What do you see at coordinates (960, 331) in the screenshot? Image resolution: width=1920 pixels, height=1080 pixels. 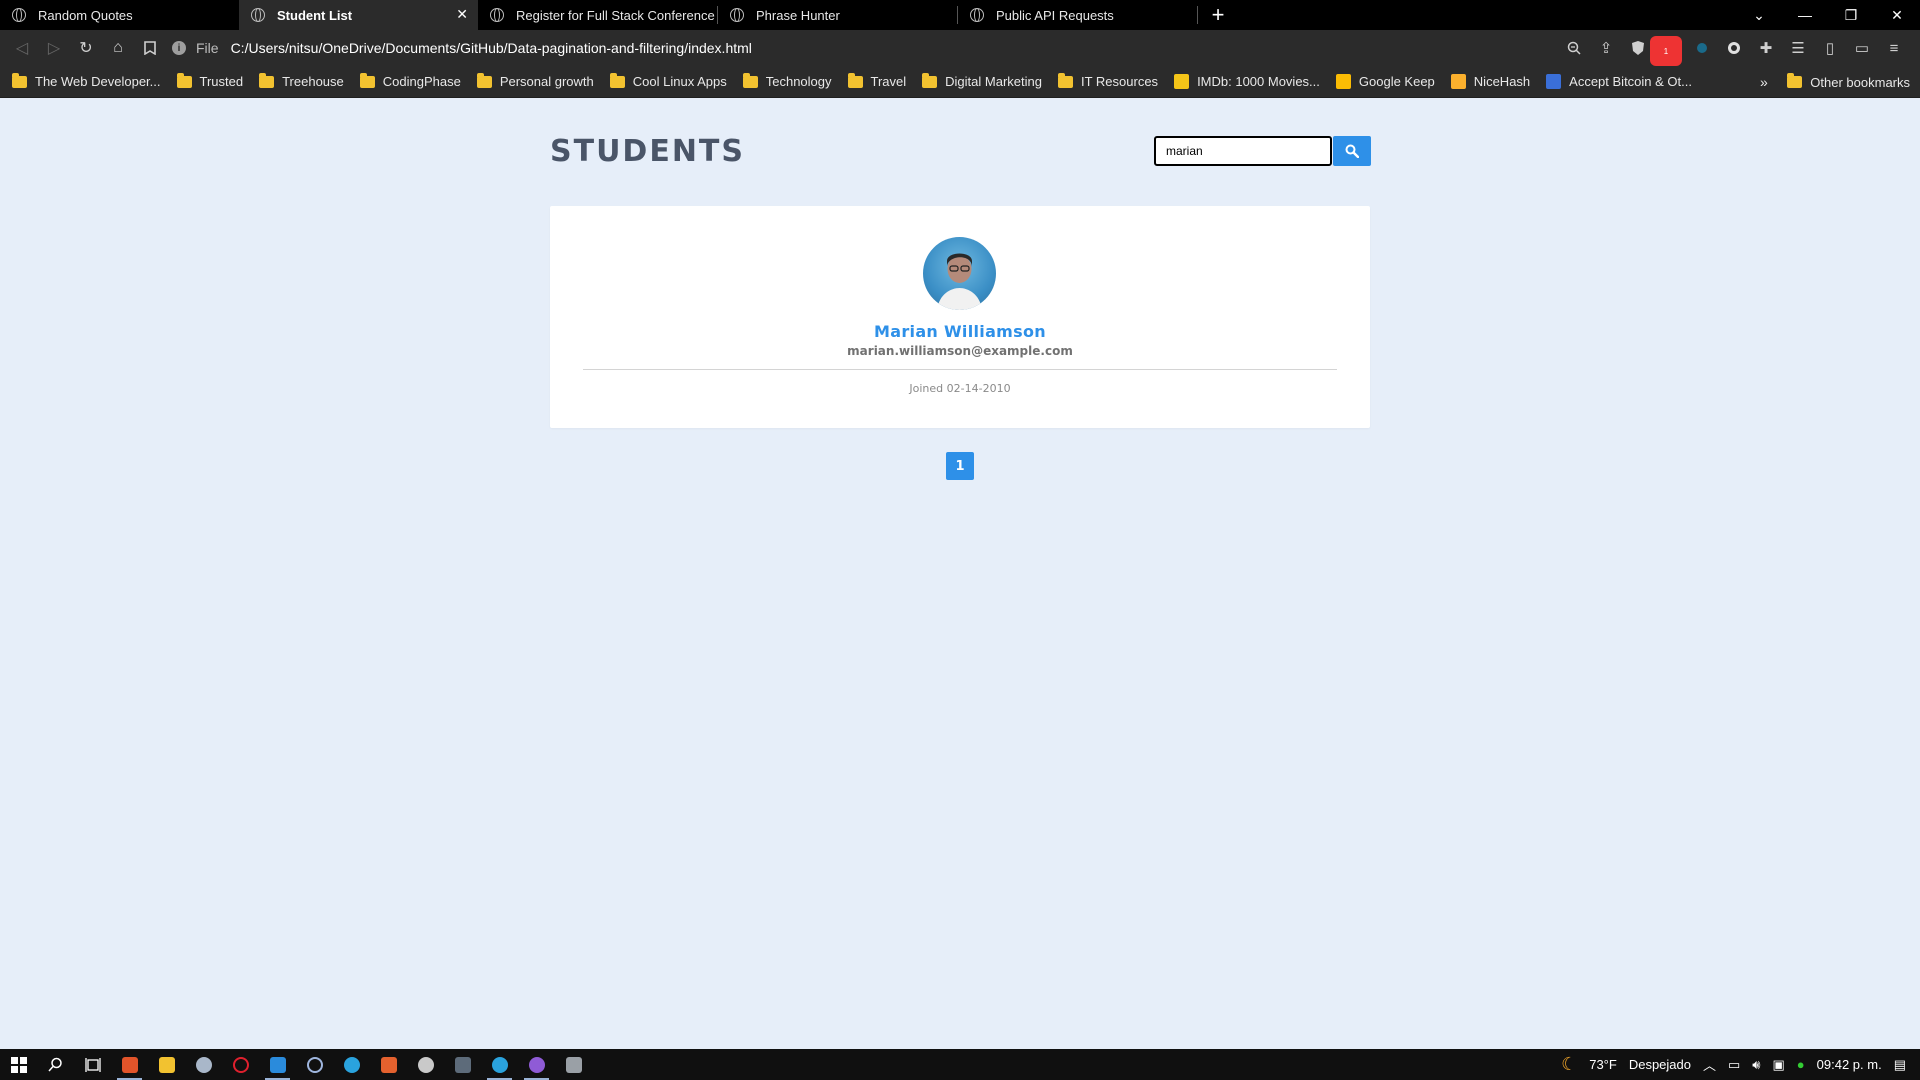 I see `student-name: Marian Williamson` at bounding box center [960, 331].